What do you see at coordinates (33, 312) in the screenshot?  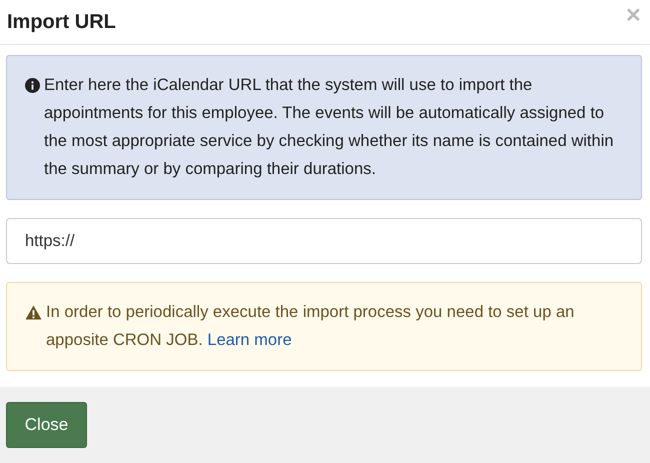 I see `warning-icon` at bounding box center [33, 312].